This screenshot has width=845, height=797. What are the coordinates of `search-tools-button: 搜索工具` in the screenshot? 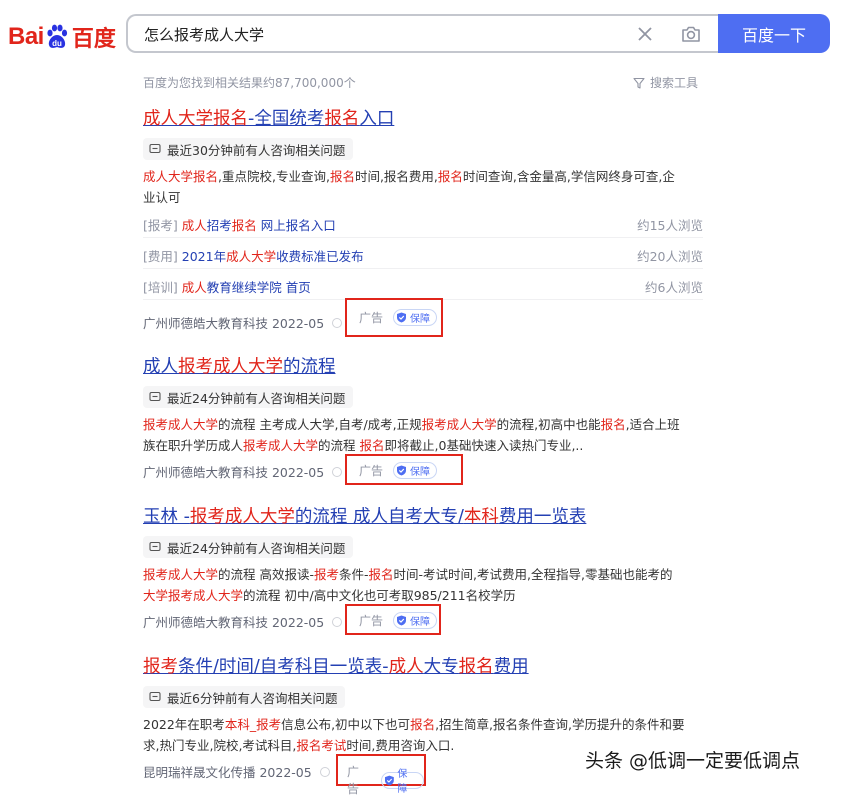 It's located at (665, 82).